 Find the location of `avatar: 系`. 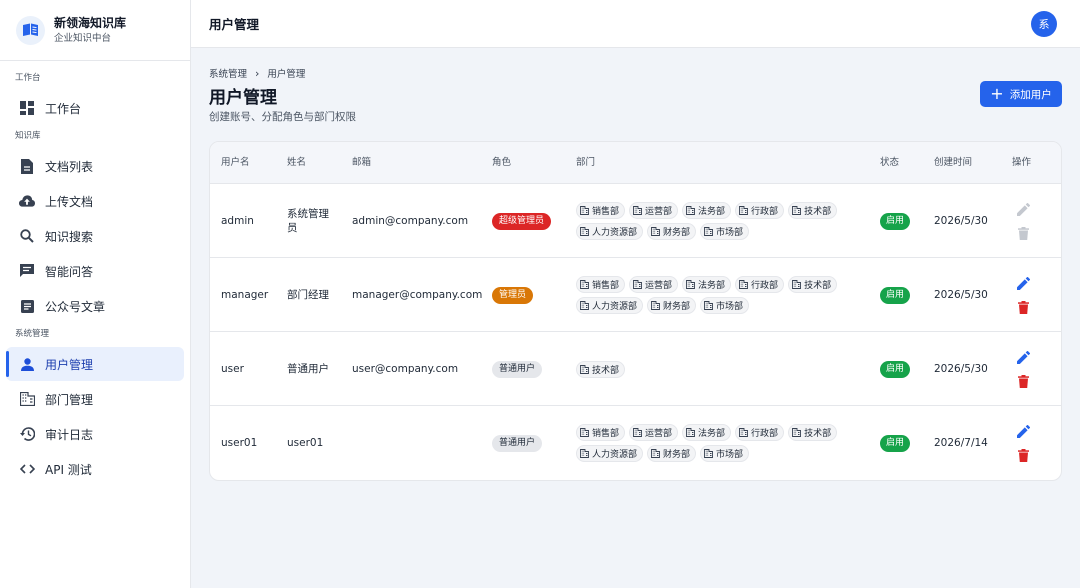

avatar: 系 is located at coordinates (1044, 24).